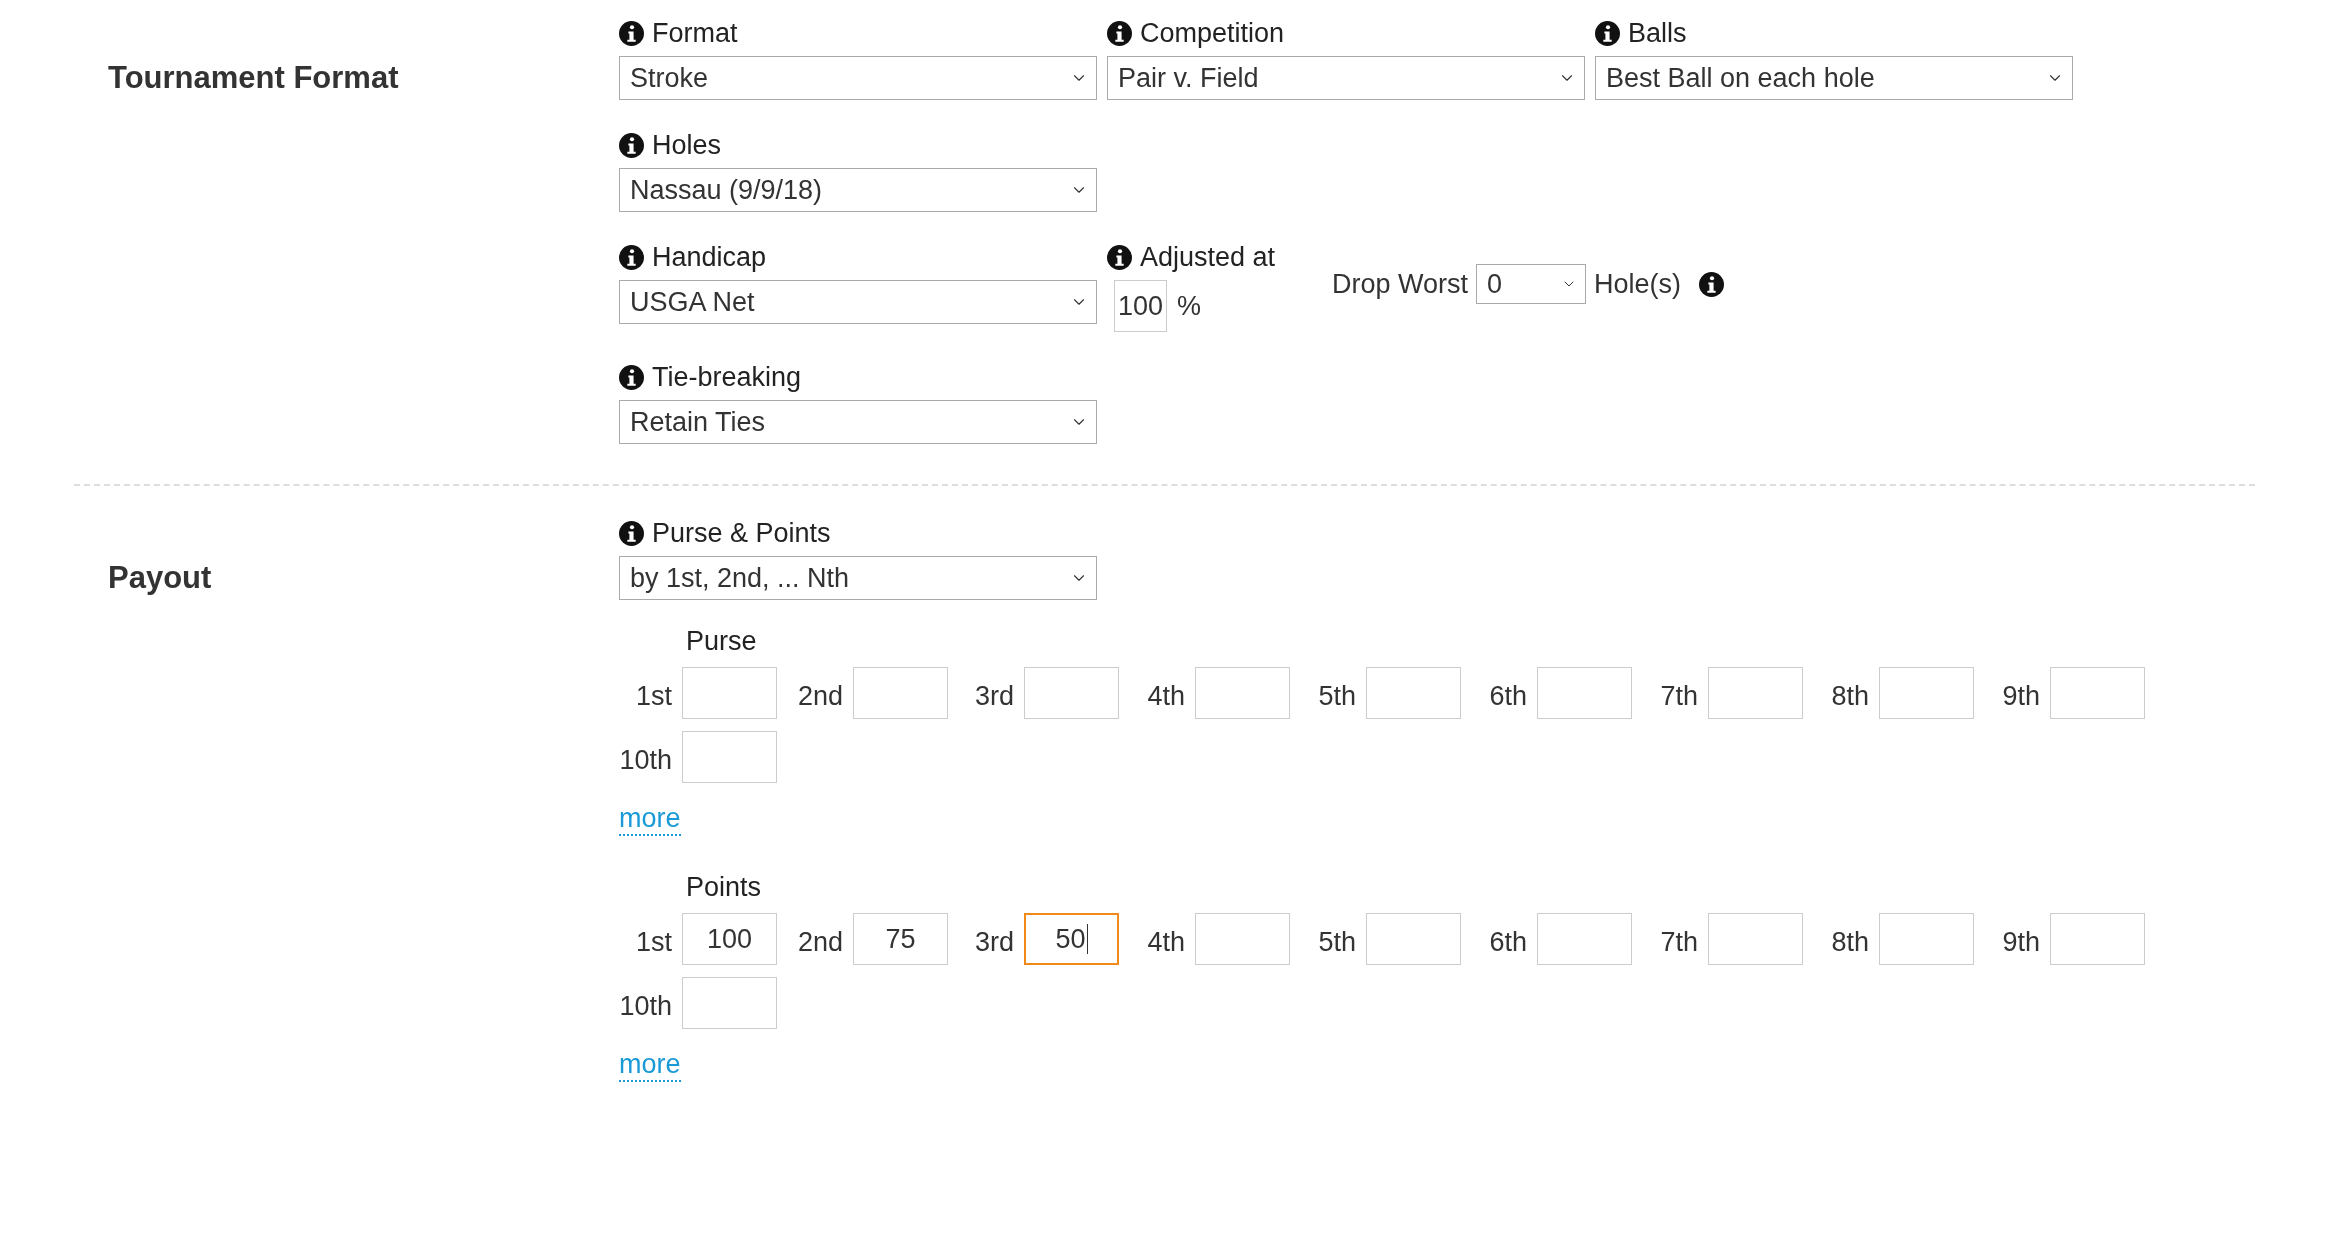 Image resolution: width=2327 pixels, height=1242 pixels. Describe the element at coordinates (1087, 939) in the screenshot. I see `text-cursor` at that location.